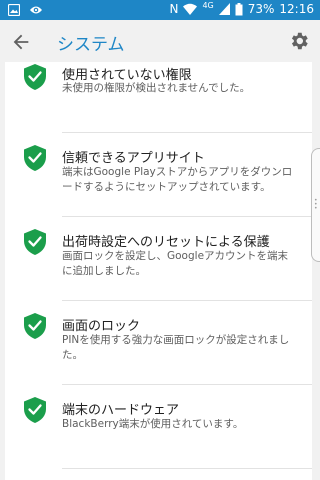 Image resolution: width=320 pixels, height=480 pixels. Describe the element at coordinates (156, 88) in the screenshot. I see `item-description: 未使用の権限が検出されませんでした。` at that location.